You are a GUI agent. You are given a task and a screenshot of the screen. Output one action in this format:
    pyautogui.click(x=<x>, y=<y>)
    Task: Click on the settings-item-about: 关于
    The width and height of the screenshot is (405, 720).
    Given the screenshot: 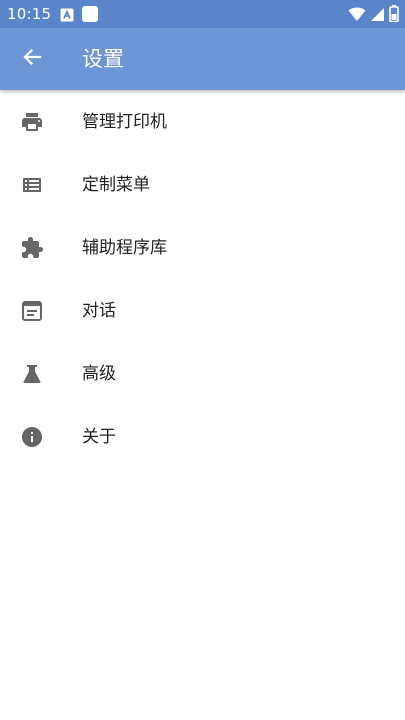 What is the action you would take?
    pyautogui.click(x=202, y=436)
    